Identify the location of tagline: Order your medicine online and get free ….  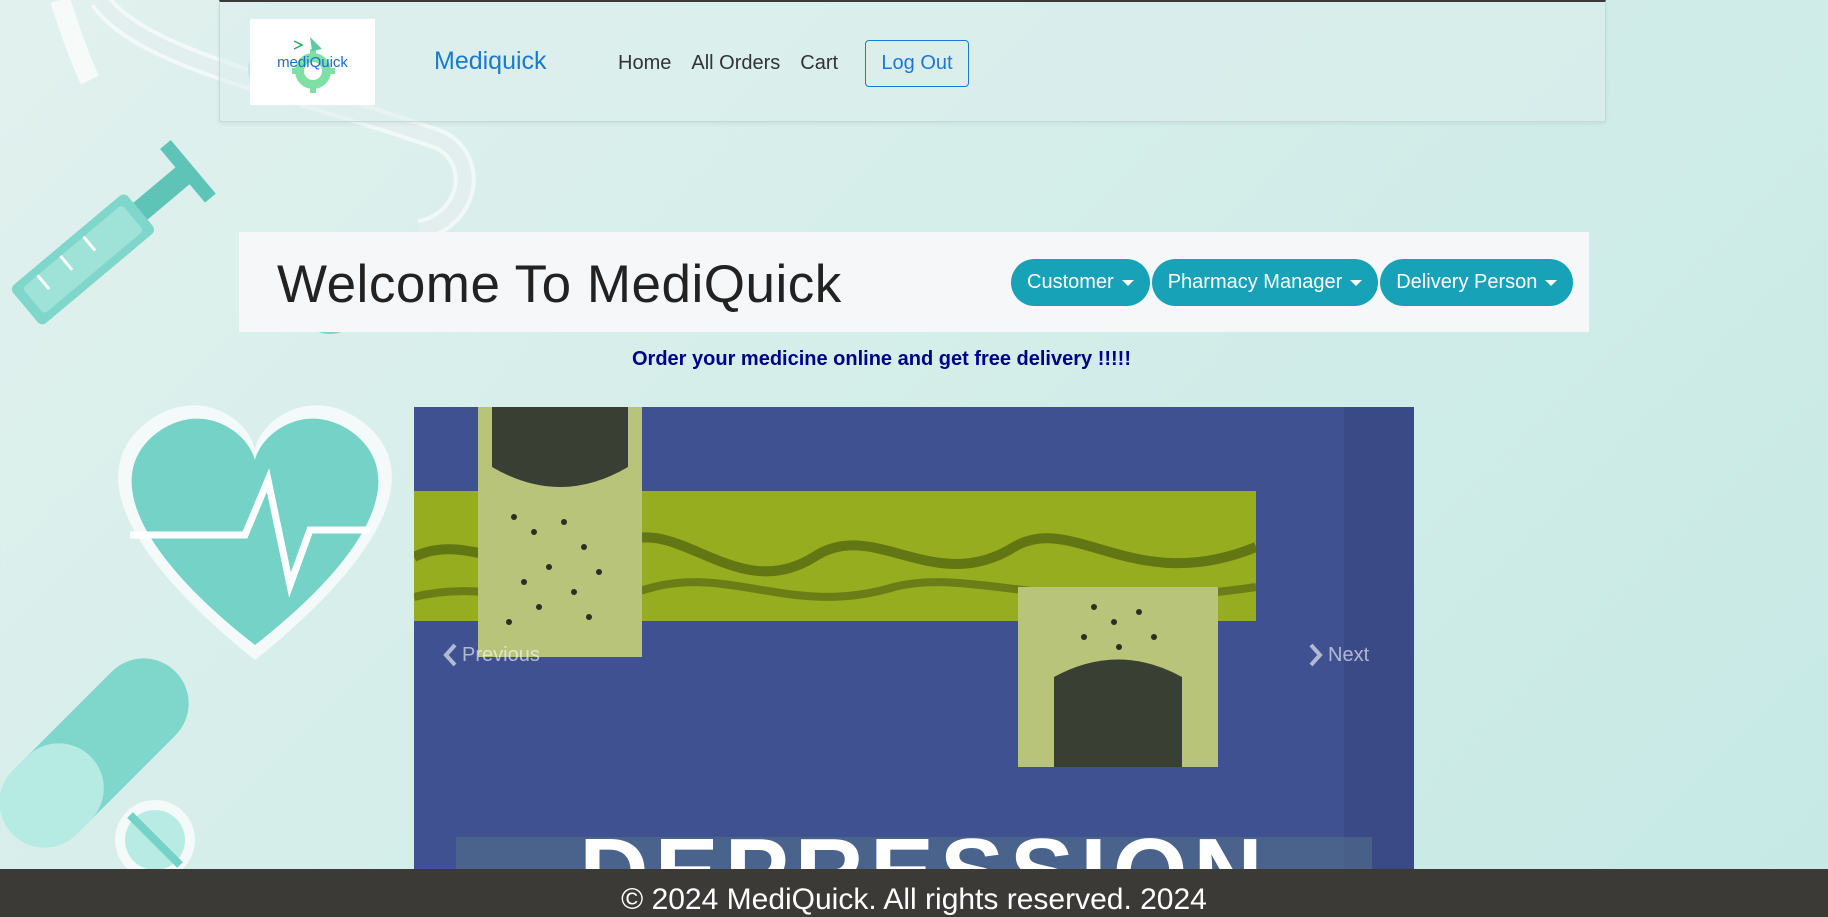
(881, 359).